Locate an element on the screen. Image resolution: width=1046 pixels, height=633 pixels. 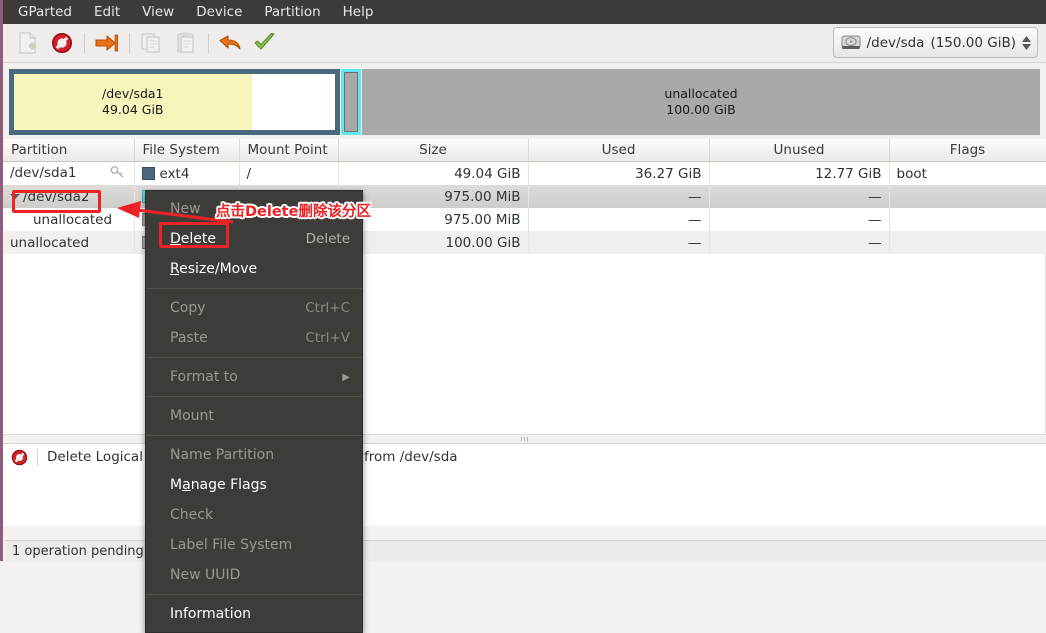
toolbar: /dev/sda (150.00 GiB) is located at coordinates (524, 43).